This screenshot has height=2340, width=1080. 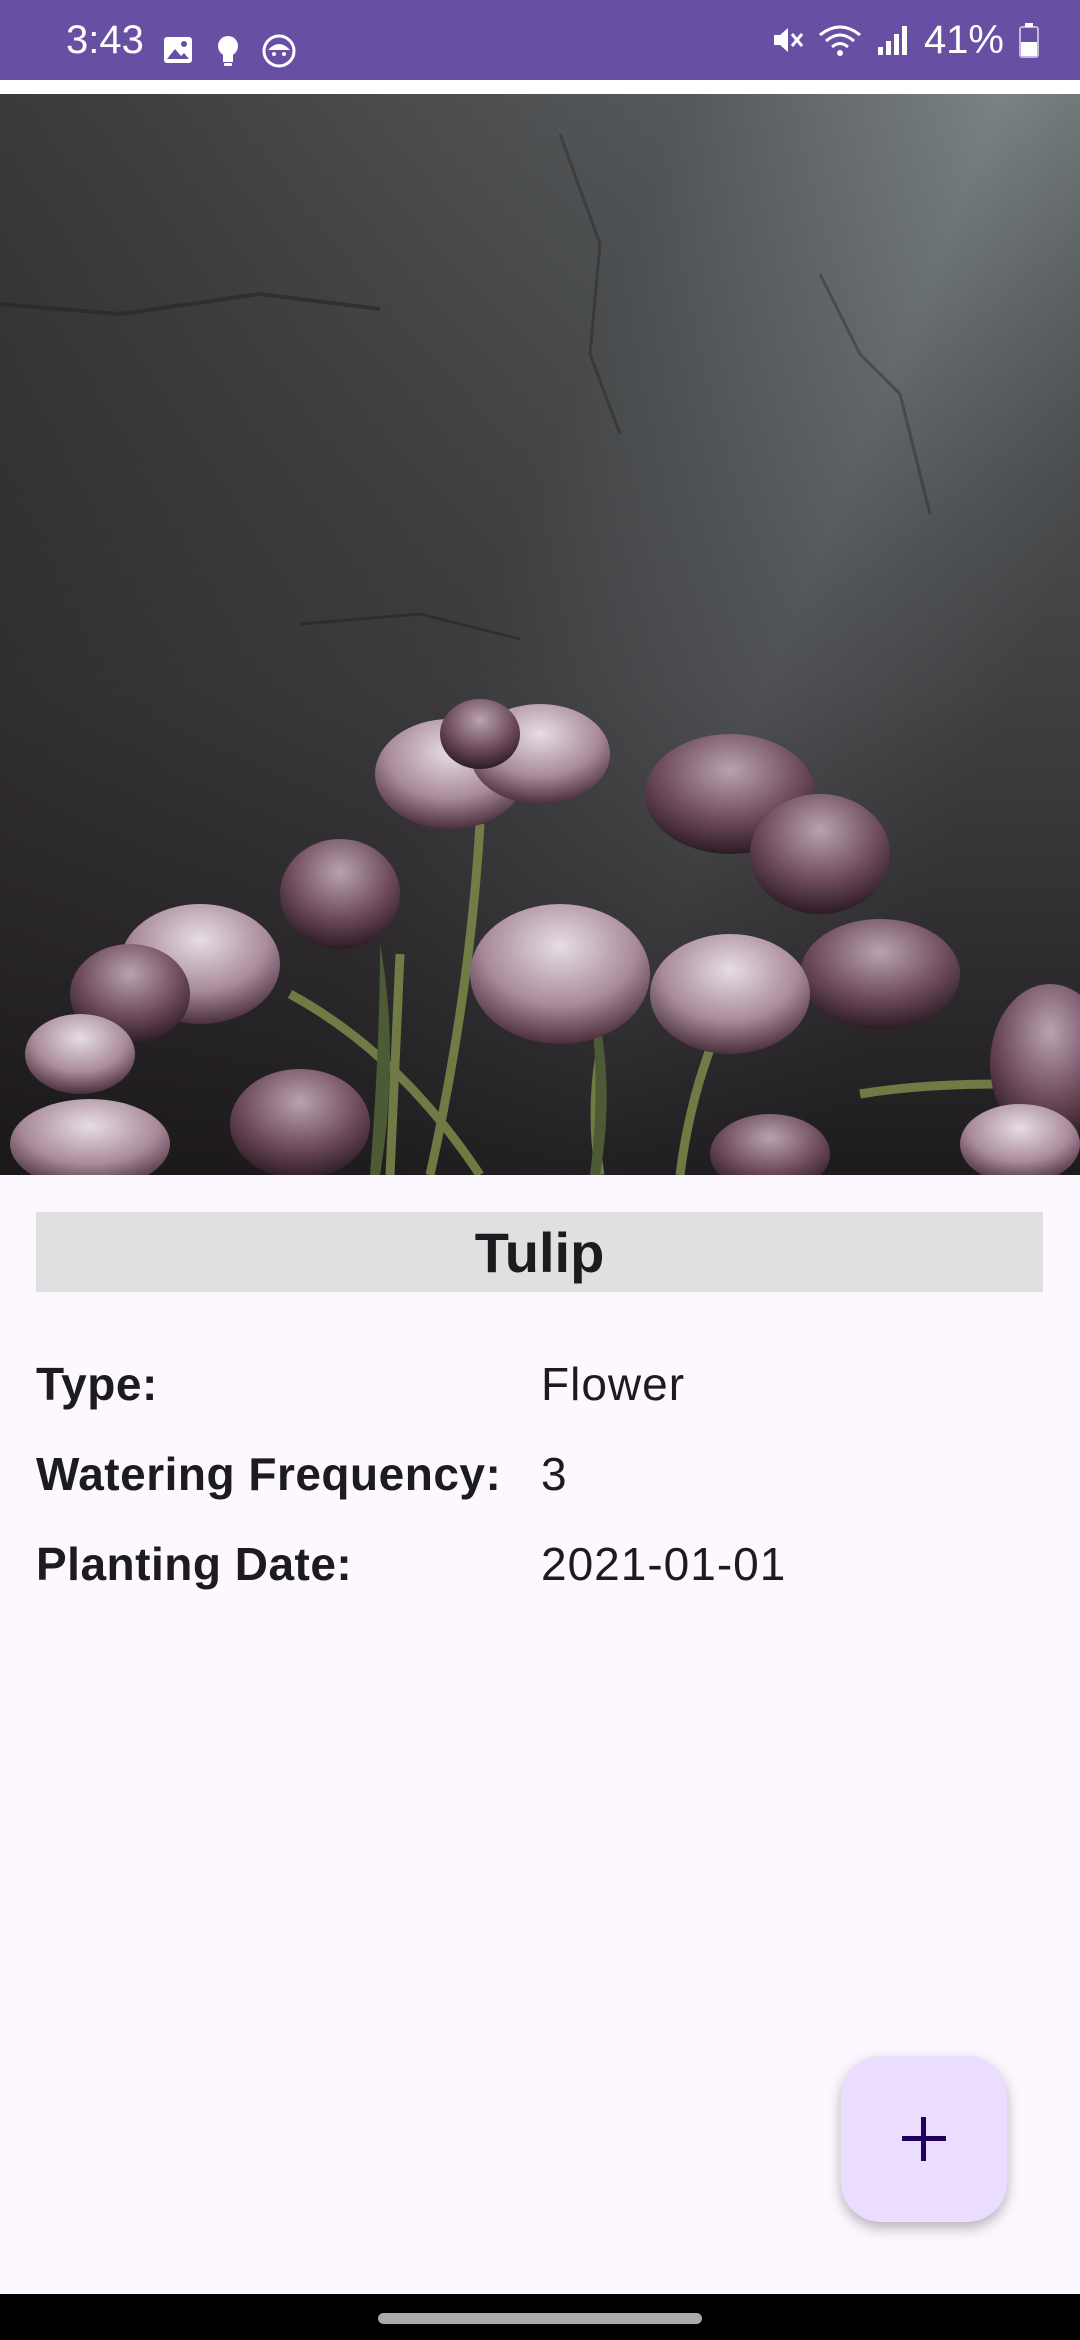 I want to click on detail-label: Planting Date:, so click(x=194, y=1564).